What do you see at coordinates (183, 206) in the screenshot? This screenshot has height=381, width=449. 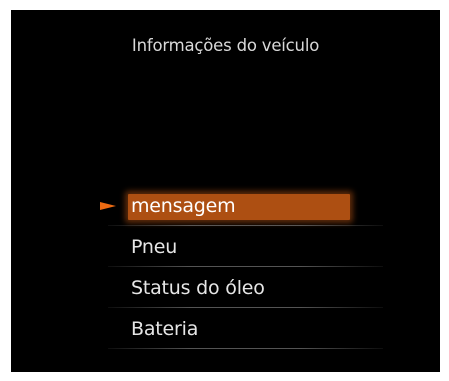 I see `menu-item-label: mensagem` at bounding box center [183, 206].